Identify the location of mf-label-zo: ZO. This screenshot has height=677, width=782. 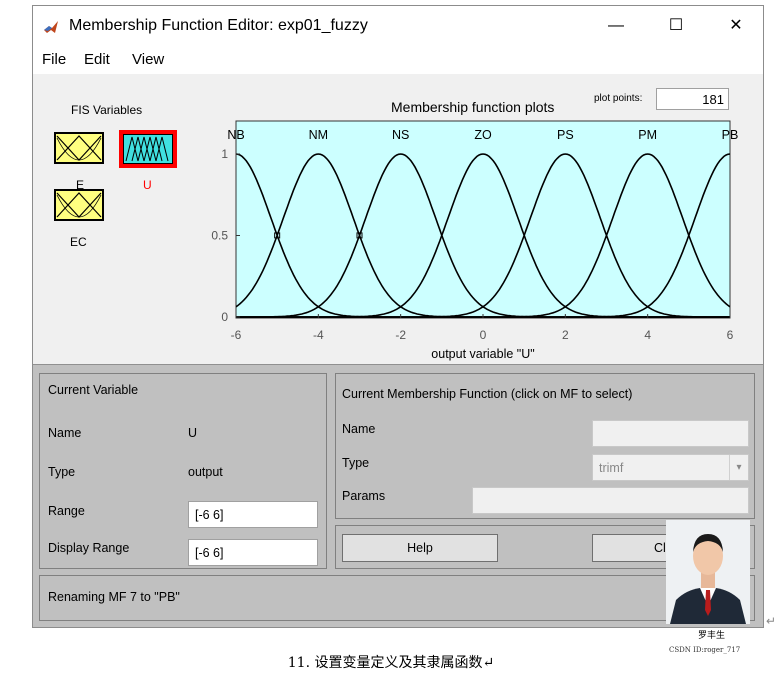
(483, 135).